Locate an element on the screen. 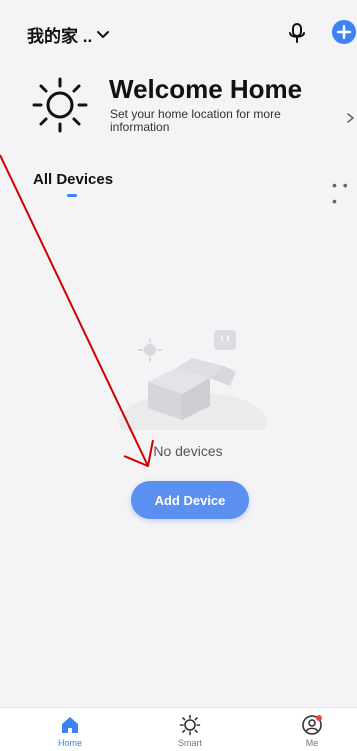  nav-me: Me is located at coordinates (312, 731).